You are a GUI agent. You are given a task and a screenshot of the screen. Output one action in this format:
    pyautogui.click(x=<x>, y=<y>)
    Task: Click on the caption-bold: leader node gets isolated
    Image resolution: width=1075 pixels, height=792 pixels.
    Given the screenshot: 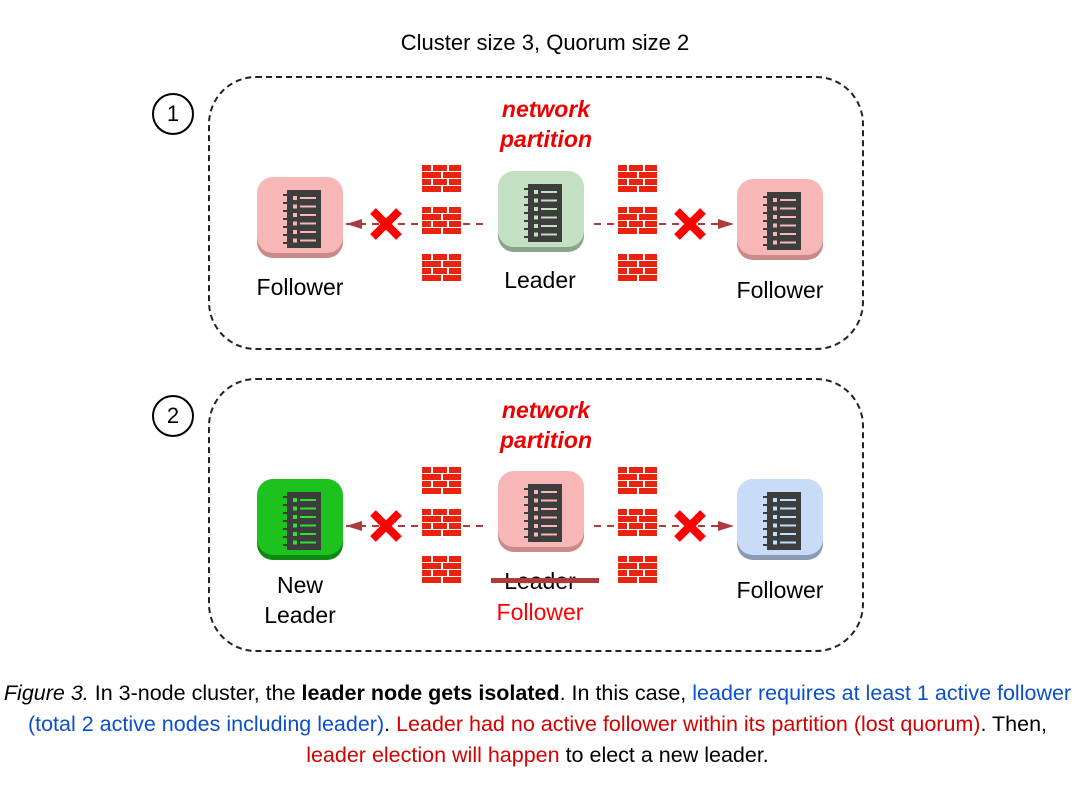 What is the action you would take?
    pyautogui.click(x=430, y=693)
    